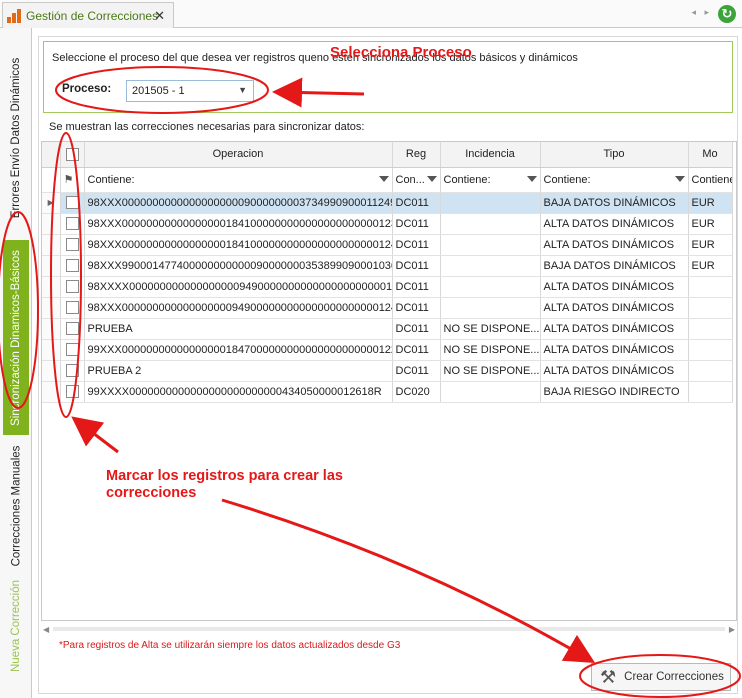  Describe the element at coordinates (614, 180) in the screenshot. I see `filter-tipo: Contiene:` at that location.